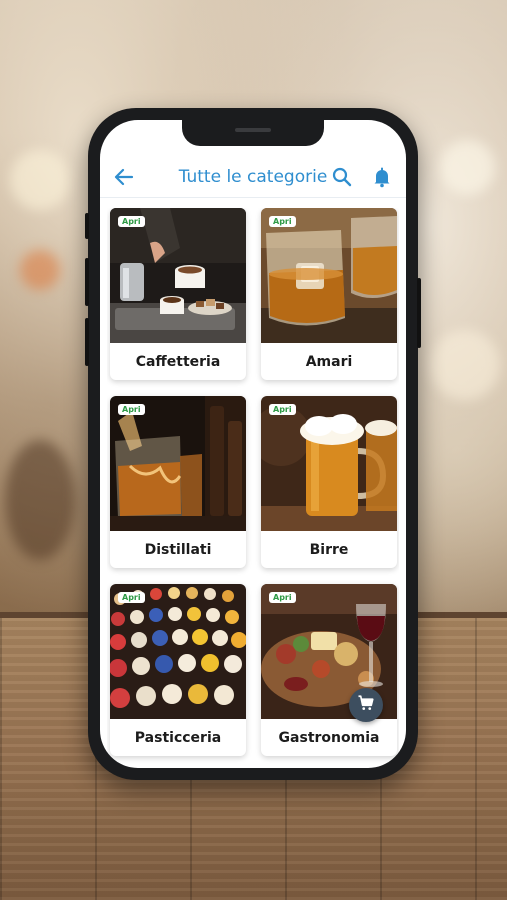 This screenshot has height=900, width=507. What do you see at coordinates (124, 177) in the screenshot?
I see `arrow-left-icon` at bounding box center [124, 177].